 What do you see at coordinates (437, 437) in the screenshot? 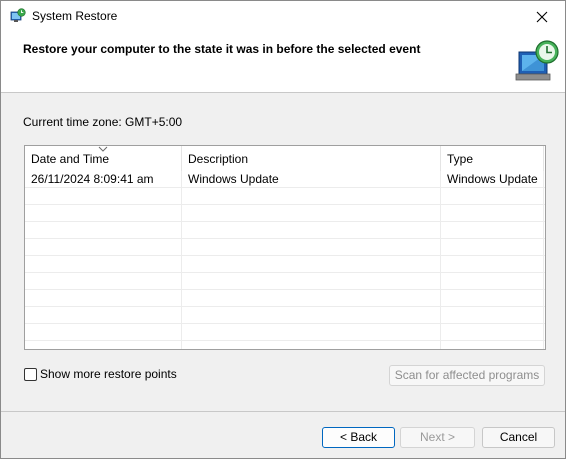
I see `next-button: Next >` at bounding box center [437, 437].